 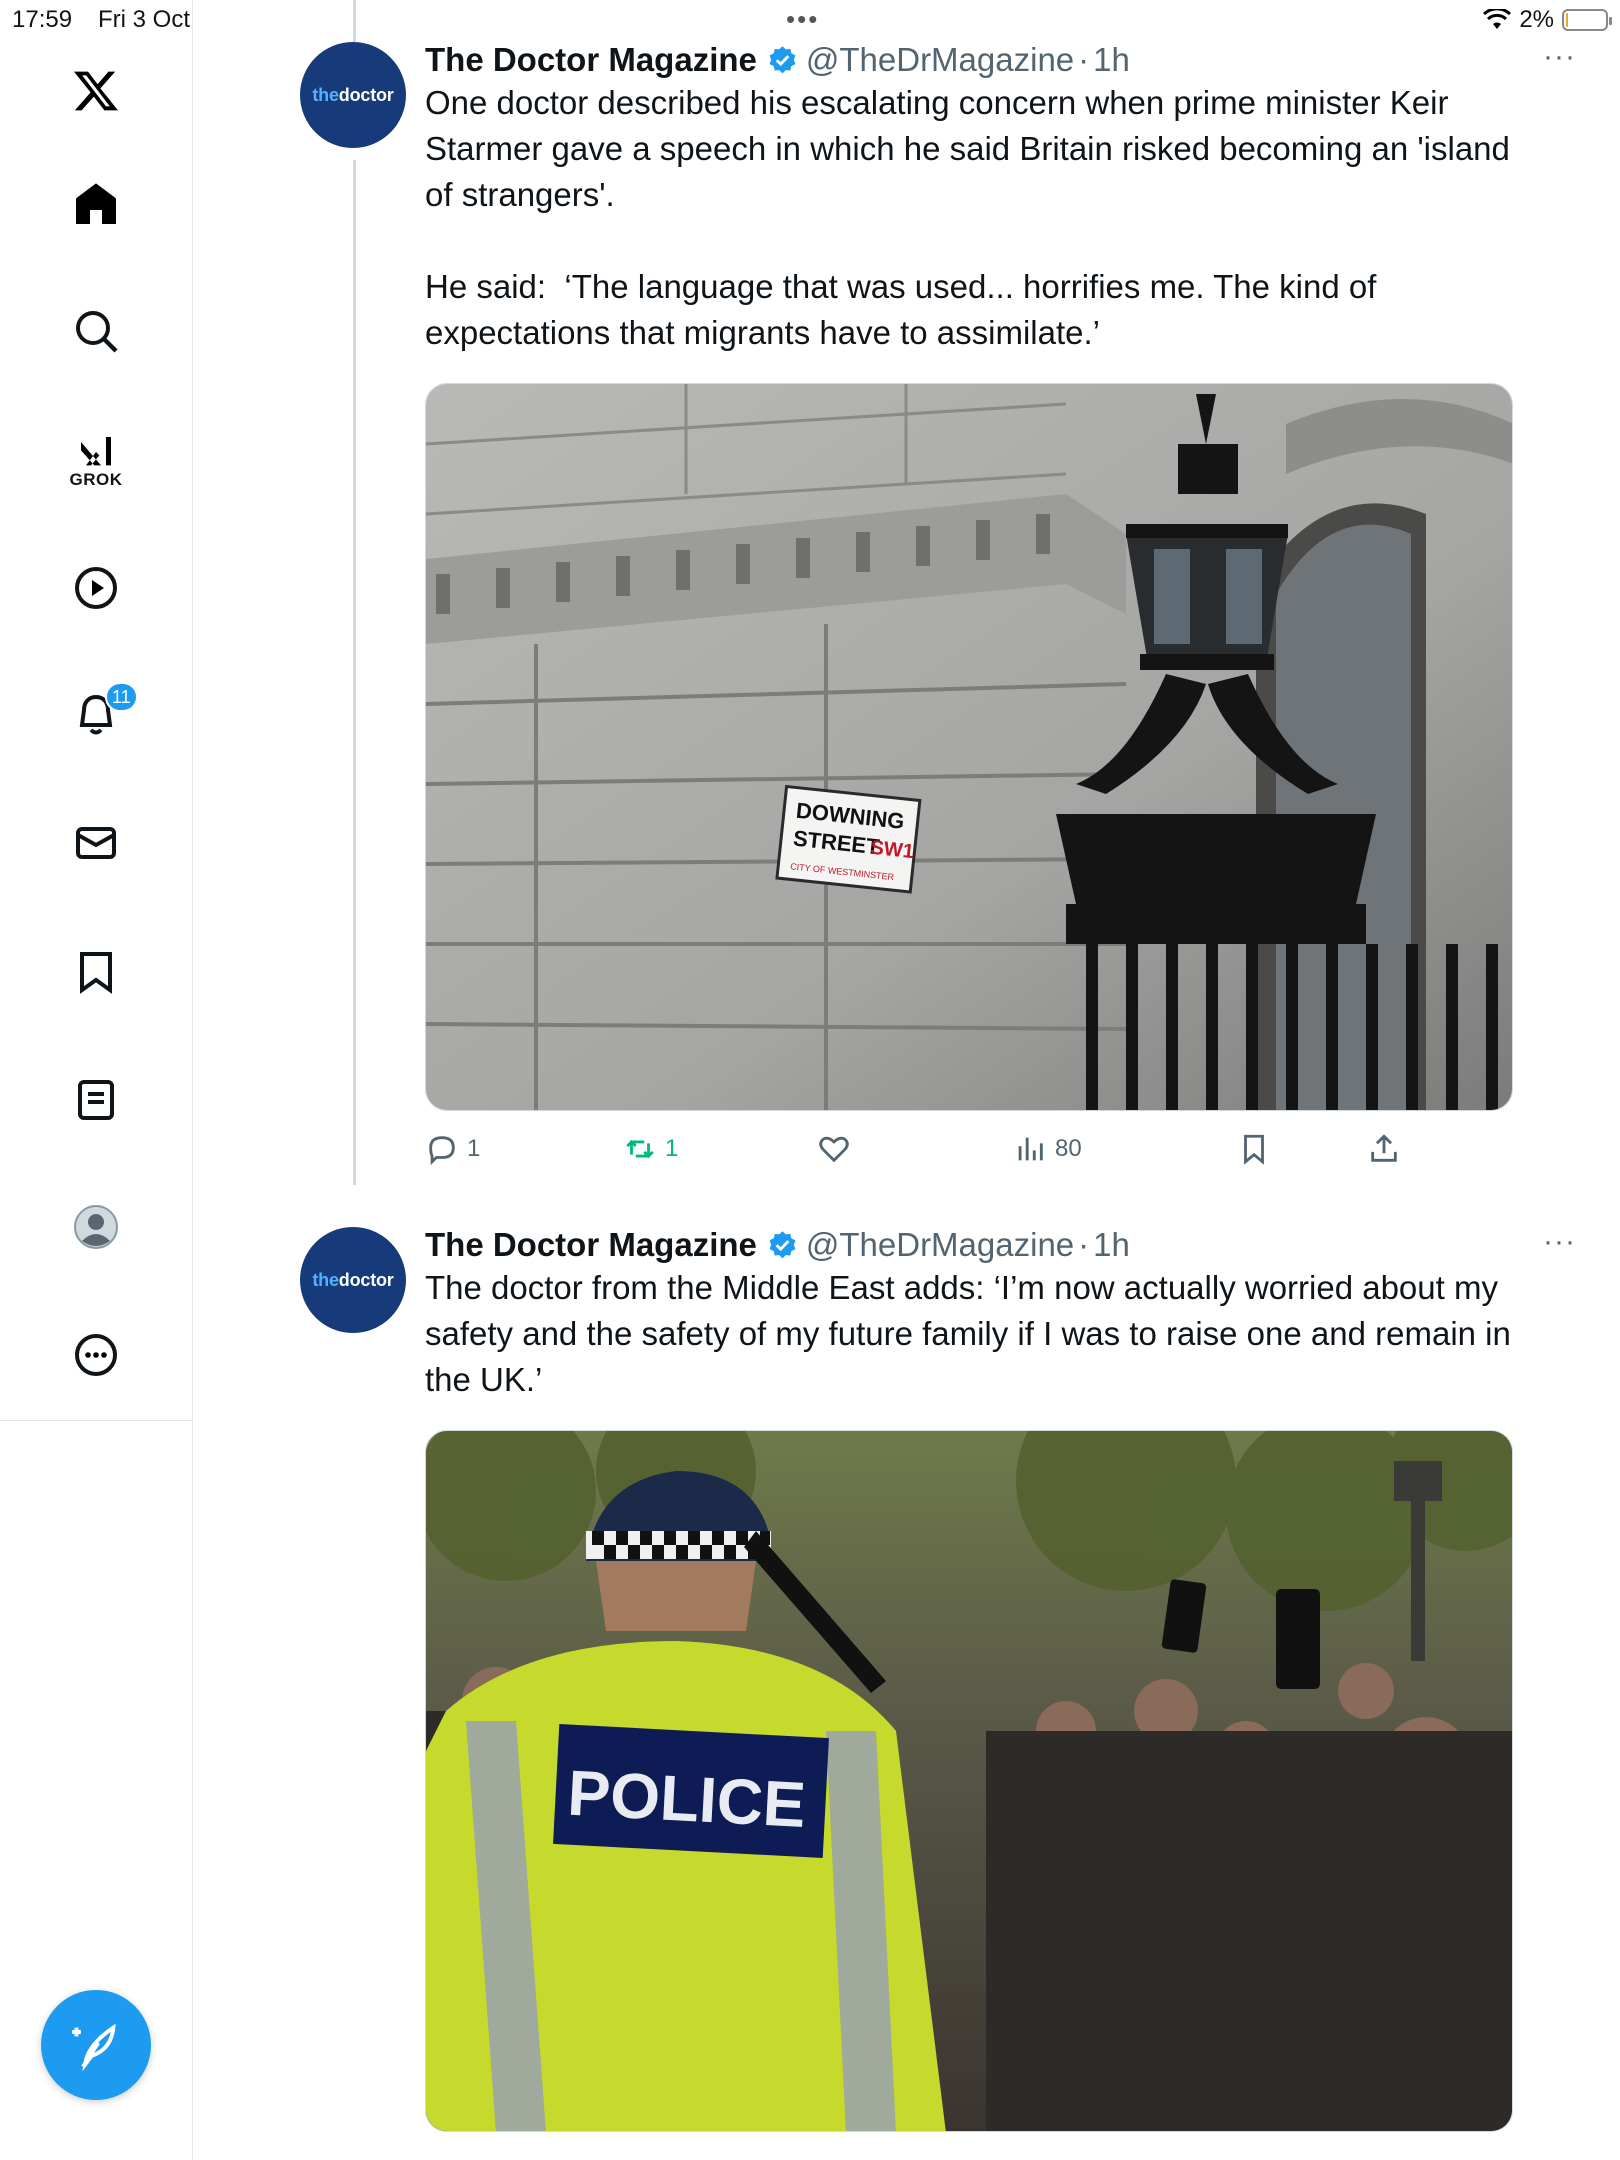 What do you see at coordinates (474, 1148) in the screenshot?
I see `reply-count: 1` at bounding box center [474, 1148].